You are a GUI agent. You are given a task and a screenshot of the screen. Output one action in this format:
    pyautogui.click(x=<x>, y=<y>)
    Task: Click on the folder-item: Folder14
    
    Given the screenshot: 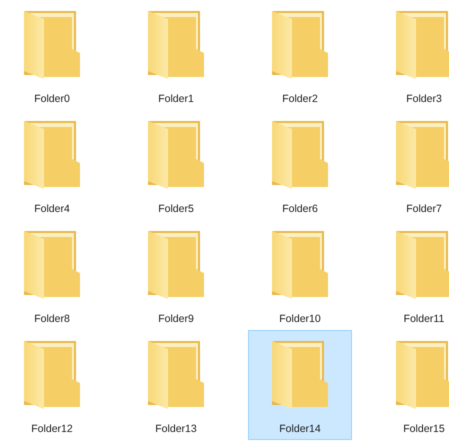 What is the action you would take?
    pyautogui.click(x=300, y=385)
    